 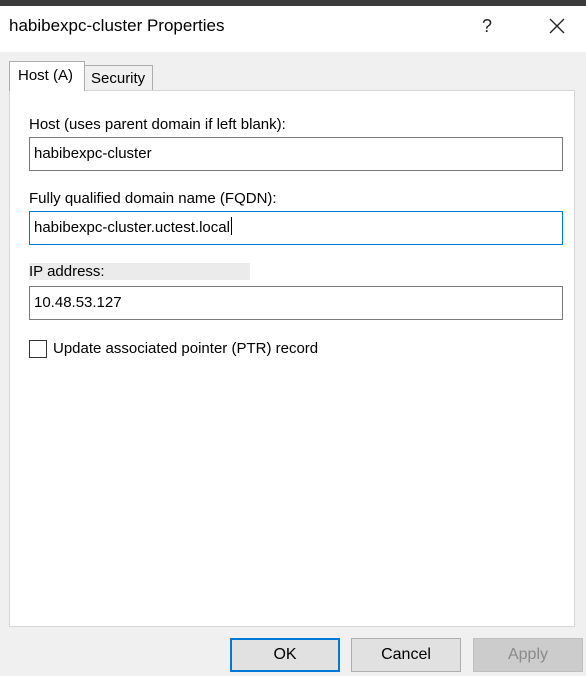 I want to click on tab-host-a-label: Host (A), so click(x=46, y=75).